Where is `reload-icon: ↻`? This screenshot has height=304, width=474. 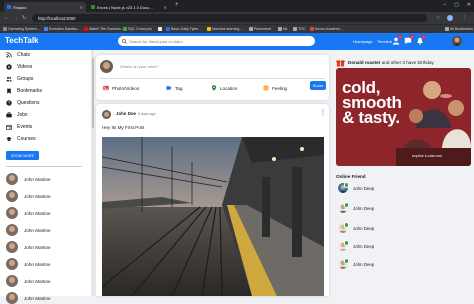
reload-icon: ↻ is located at coordinates (24, 18).